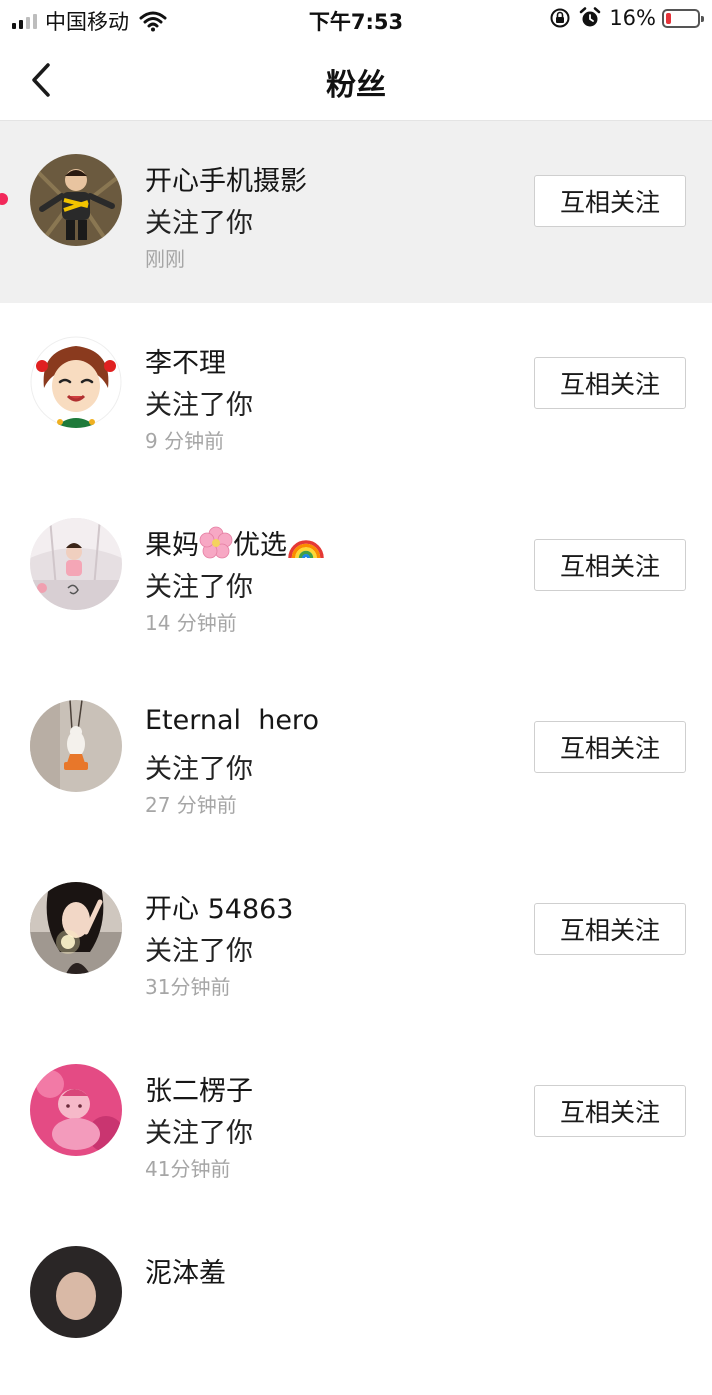 The width and height of the screenshot is (712, 1395). I want to click on follower-name: 李不理, so click(185, 360).